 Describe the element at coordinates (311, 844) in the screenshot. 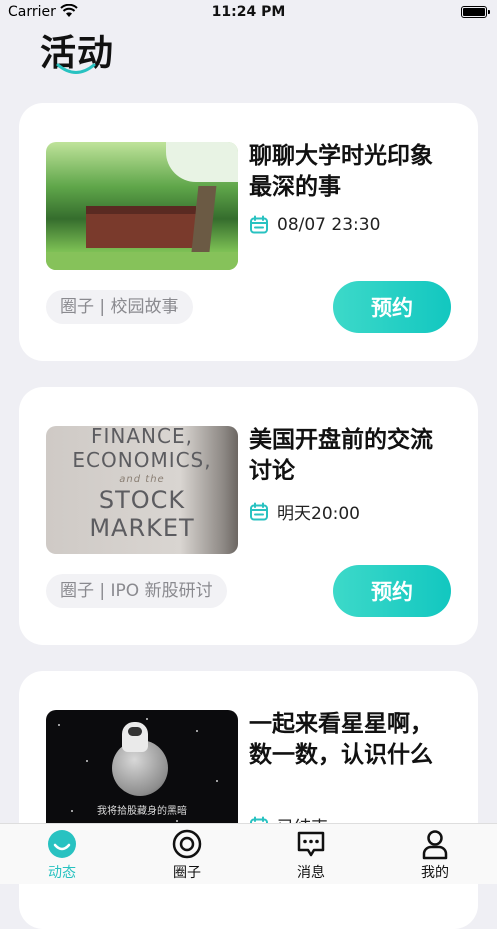

I see `message-icon` at that location.